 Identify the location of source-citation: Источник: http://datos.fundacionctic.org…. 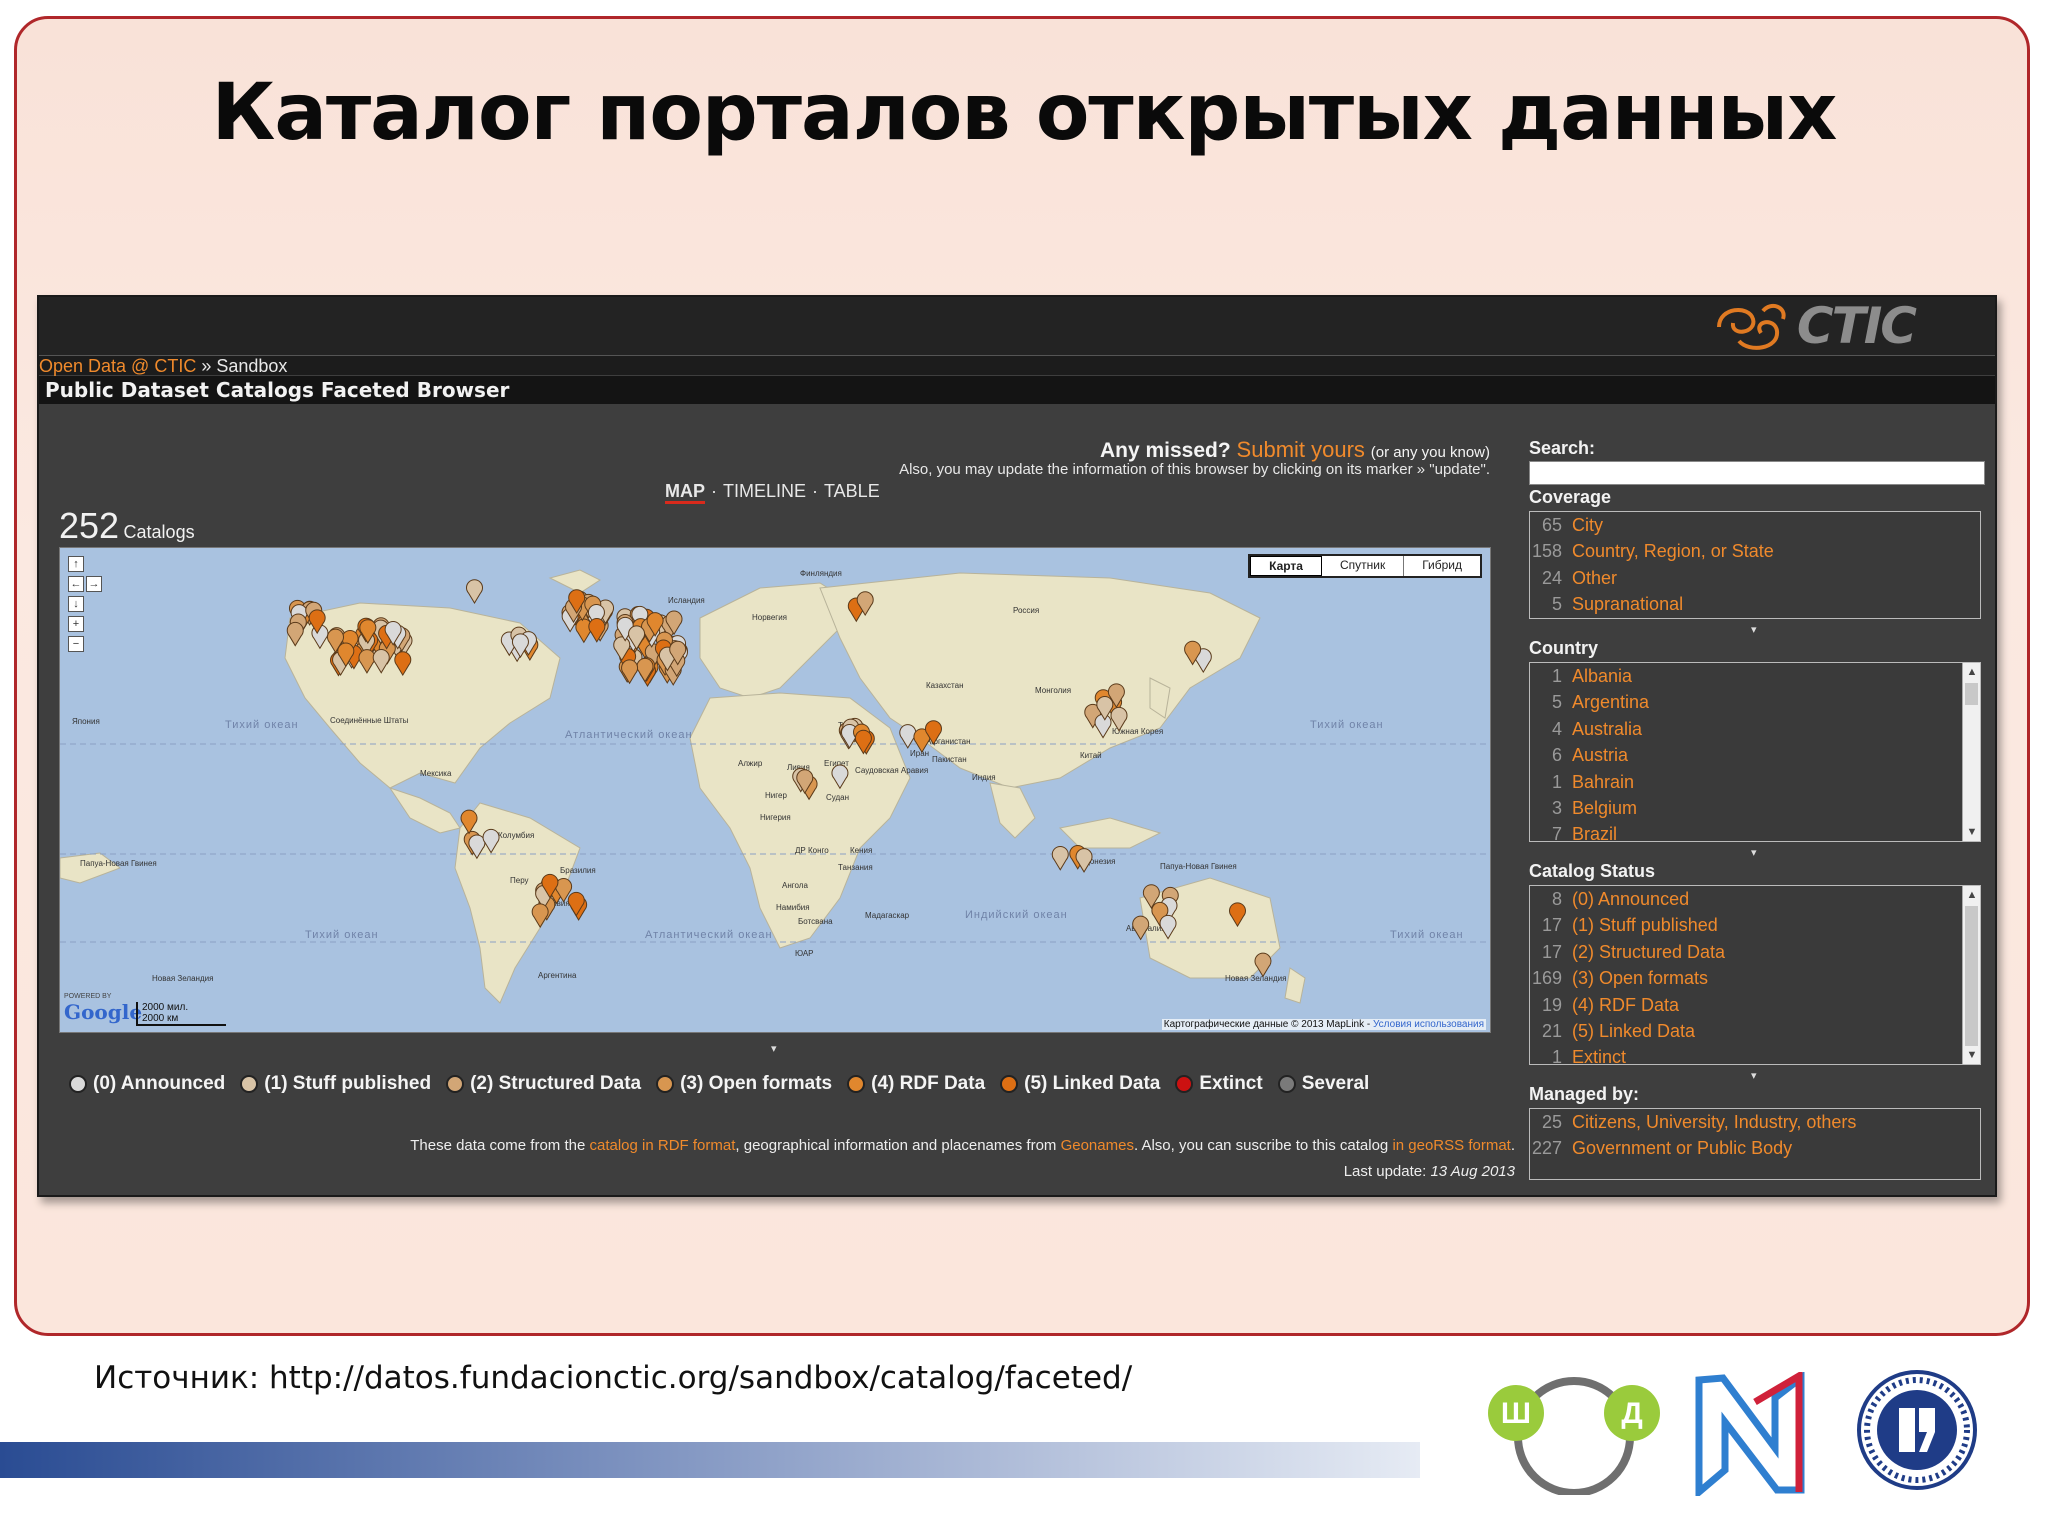
(613, 1378).